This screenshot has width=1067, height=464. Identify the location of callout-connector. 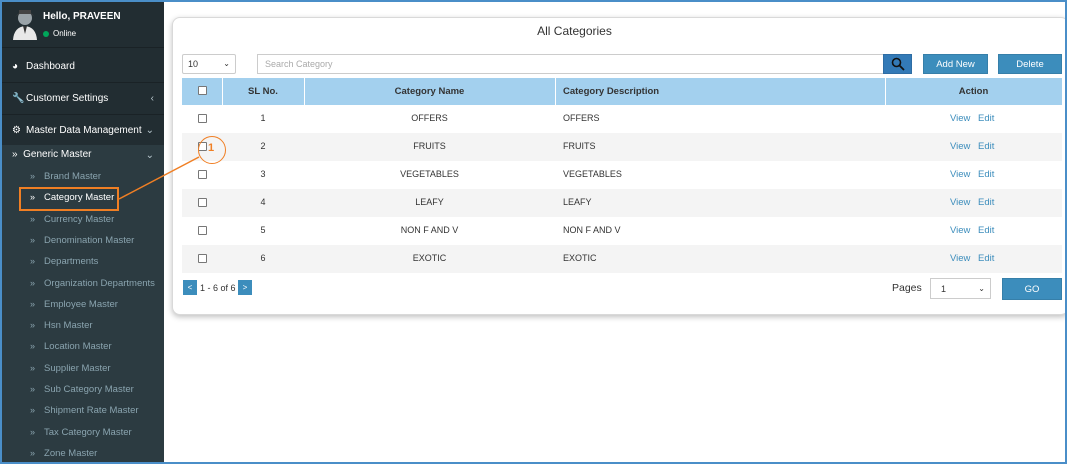
(159, 178).